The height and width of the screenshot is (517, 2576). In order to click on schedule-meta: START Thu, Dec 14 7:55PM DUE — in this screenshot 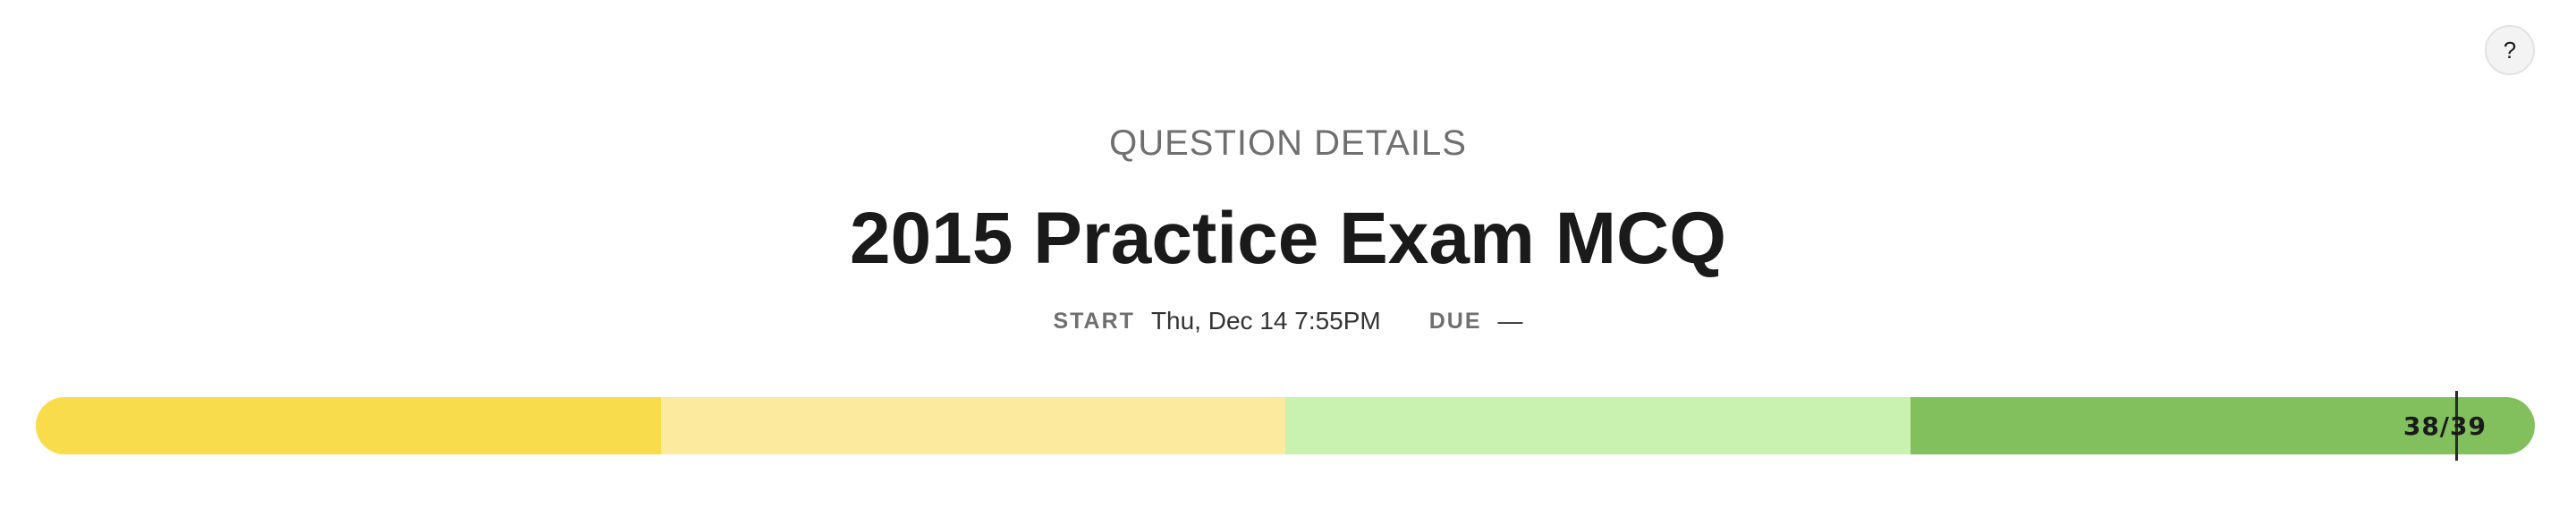, I will do `click(1288, 321)`.